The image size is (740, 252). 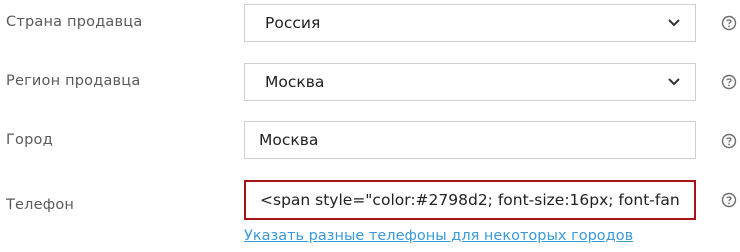 I want to click on city-value: Москва, so click(x=289, y=140).